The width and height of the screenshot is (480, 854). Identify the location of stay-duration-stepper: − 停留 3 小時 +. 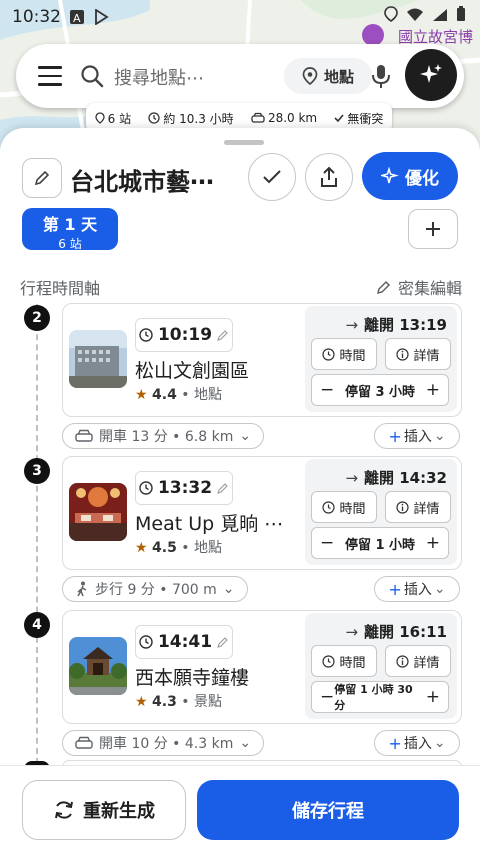
(380, 390).